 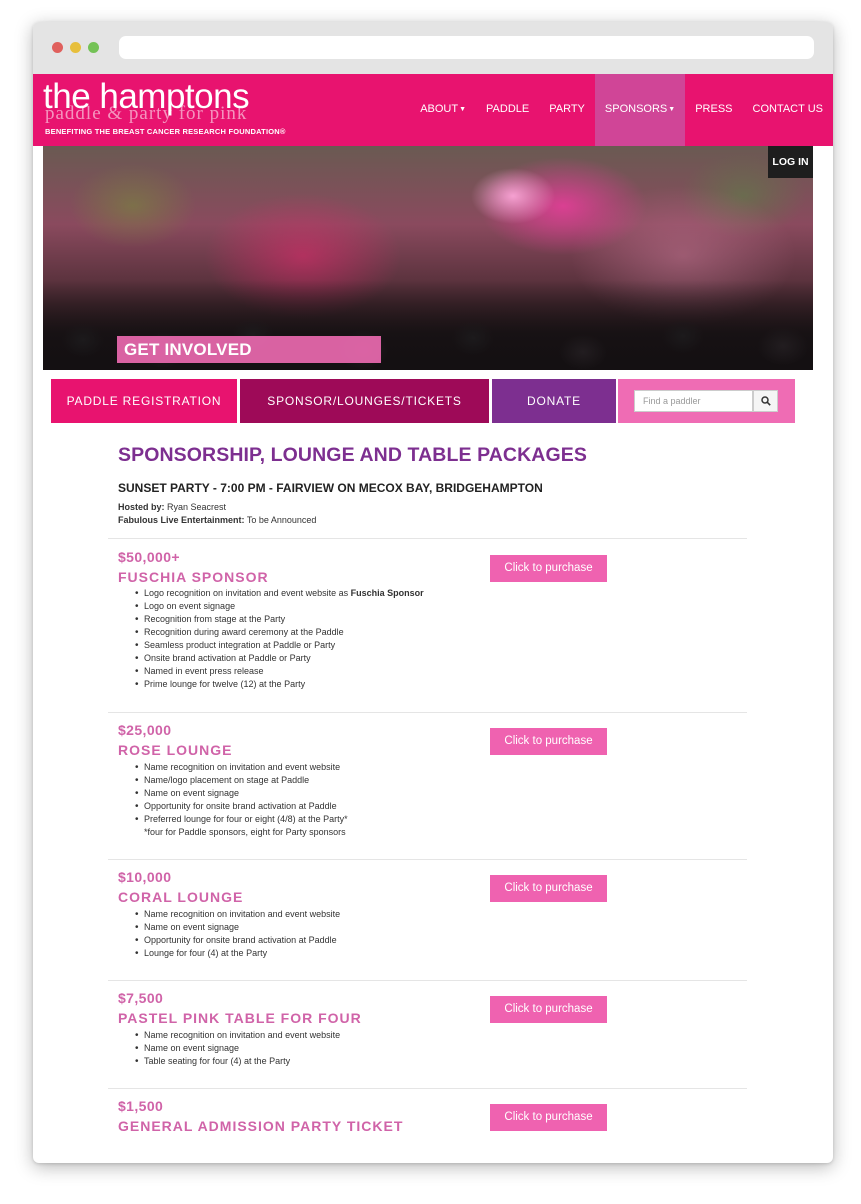 What do you see at coordinates (146, 113) in the screenshot?
I see `logo-line-2: paddle & party for pink` at bounding box center [146, 113].